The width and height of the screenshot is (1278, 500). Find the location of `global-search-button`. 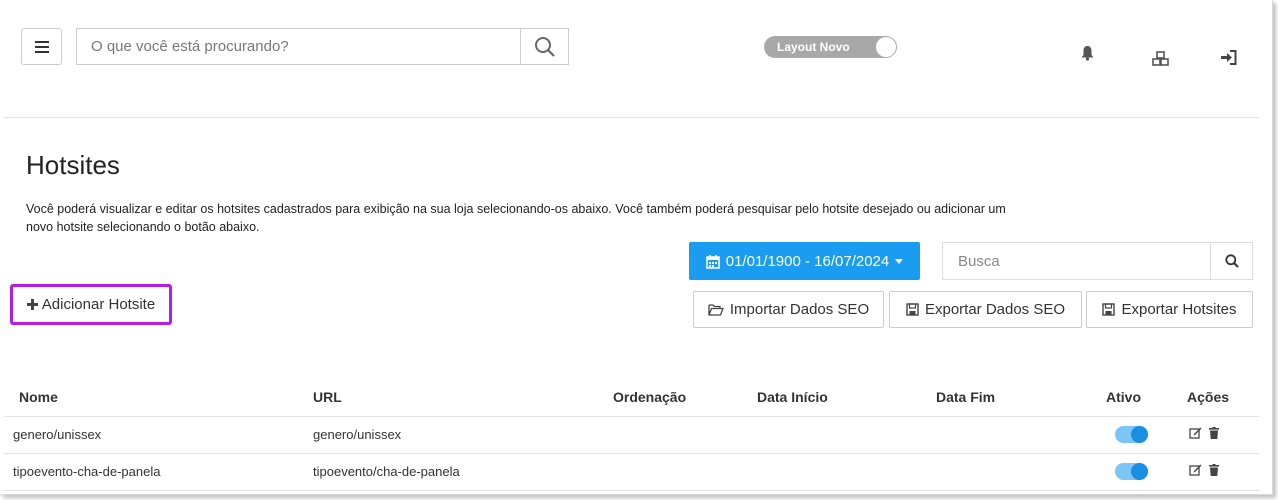

global-search-button is located at coordinates (544, 46).